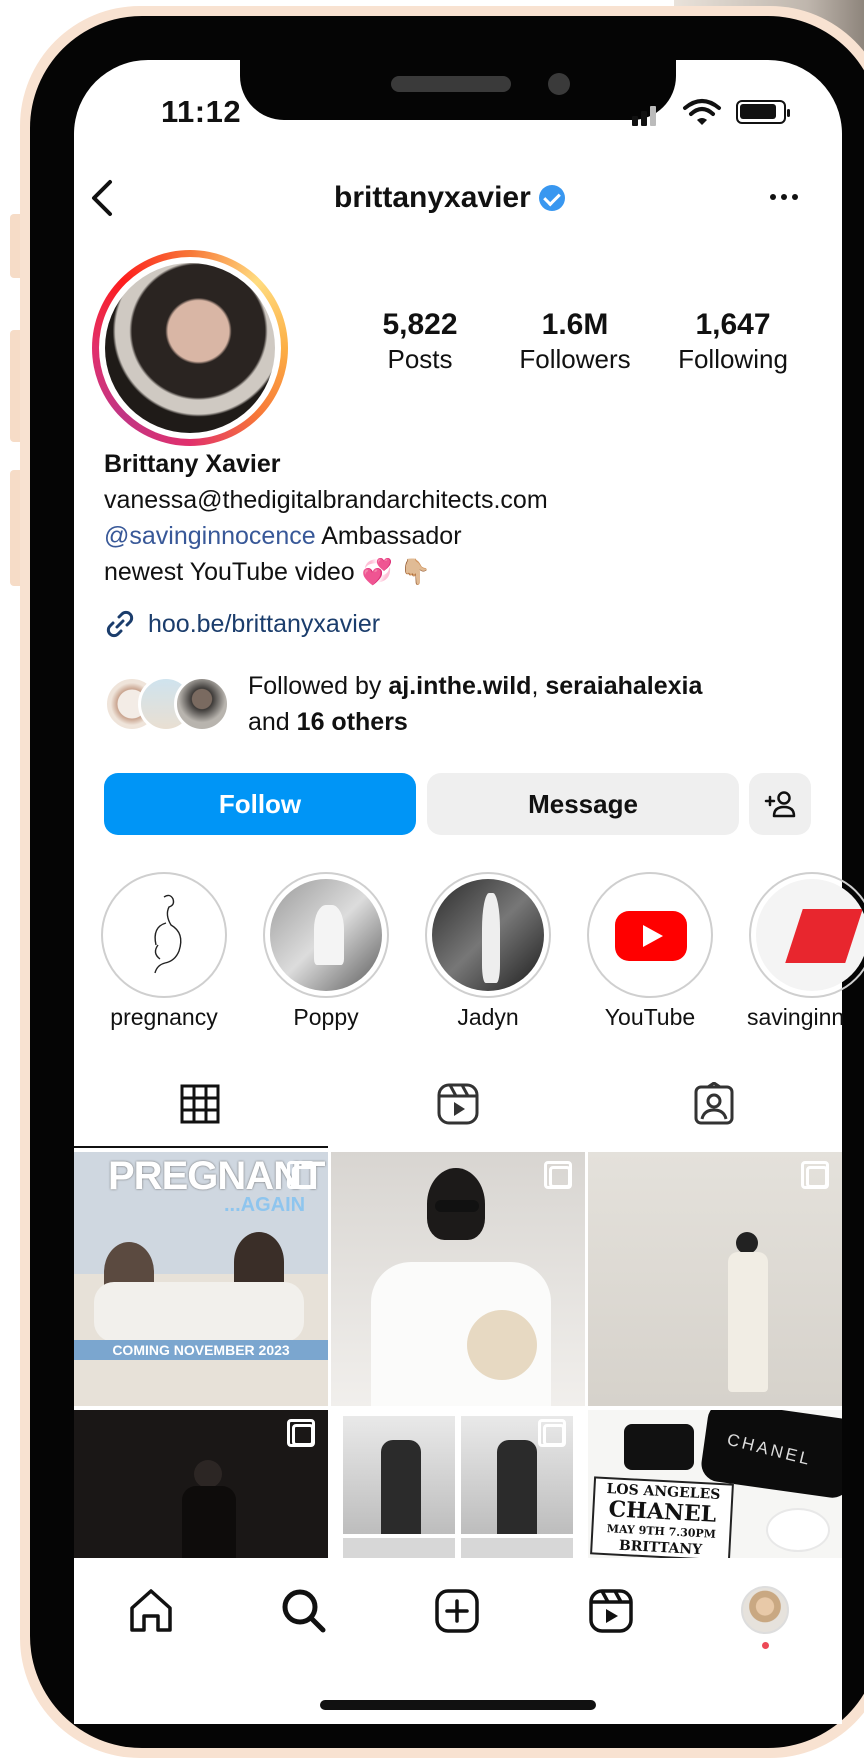 This screenshot has width=864, height=1763. Describe the element at coordinates (326, 500) in the screenshot. I see `bio-email: vanessa@thedigitalbrandarchitects.com` at that location.